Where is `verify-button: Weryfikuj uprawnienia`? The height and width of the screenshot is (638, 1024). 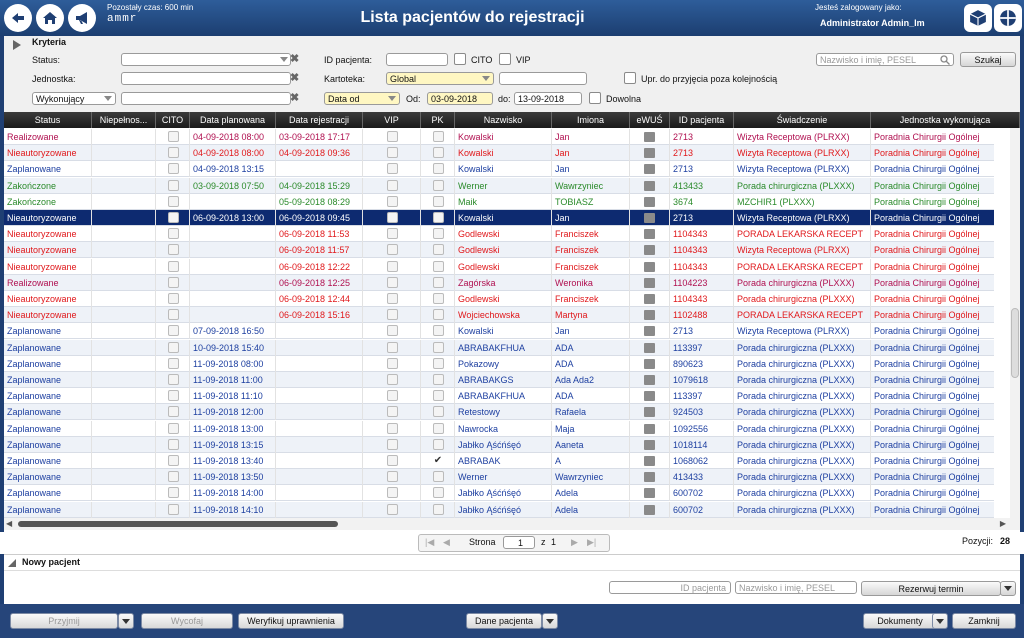 verify-button: Weryfikuj uprawnienia is located at coordinates (291, 621).